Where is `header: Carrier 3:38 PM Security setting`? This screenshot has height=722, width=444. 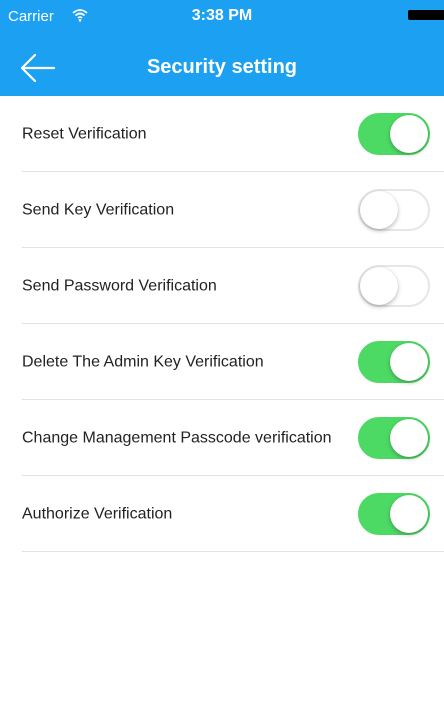 header: Carrier 3:38 PM Security setting is located at coordinates (222, 48).